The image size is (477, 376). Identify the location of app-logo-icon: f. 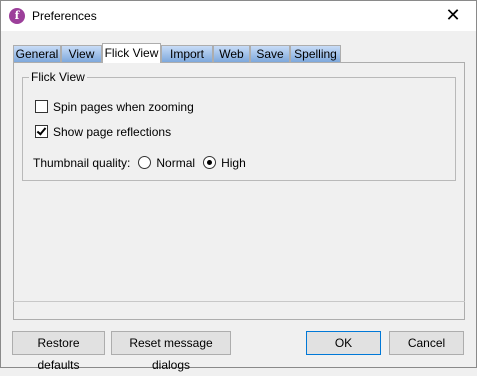
(17, 16).